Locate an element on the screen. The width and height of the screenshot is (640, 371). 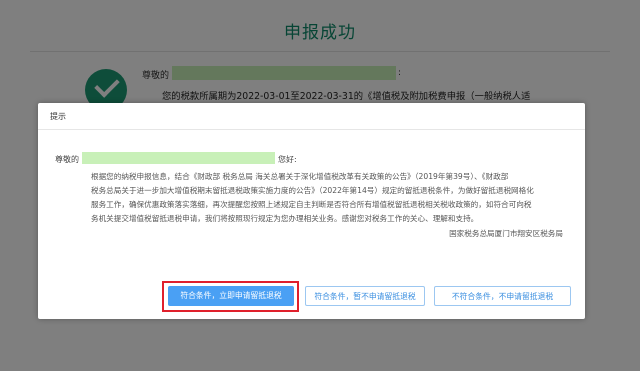
redacted-taxpayer-name is located at coordinates (178, 158).